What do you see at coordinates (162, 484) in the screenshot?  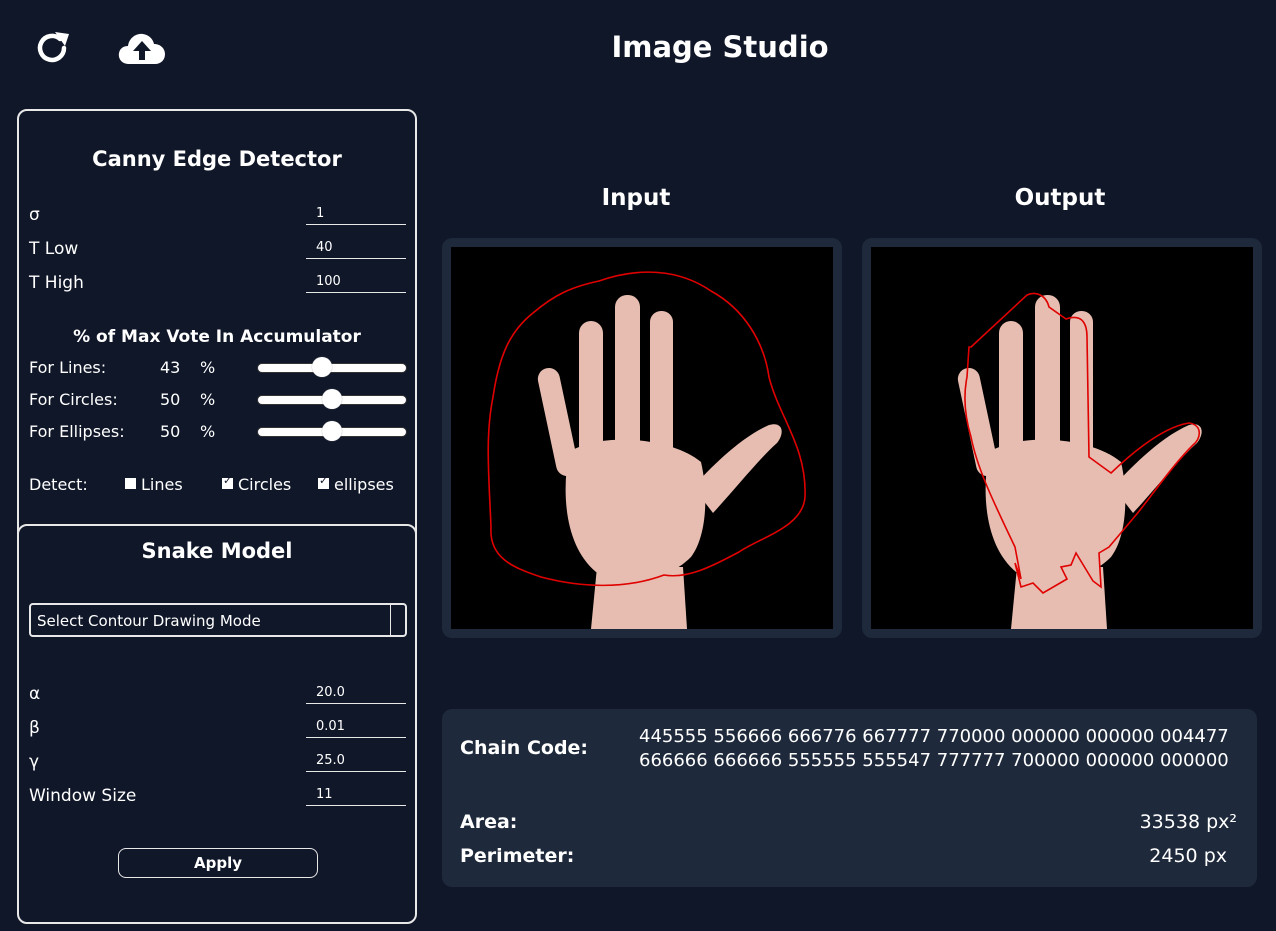 I see `lines-checkbox-label: Lines` at bounding box center [162, 484].